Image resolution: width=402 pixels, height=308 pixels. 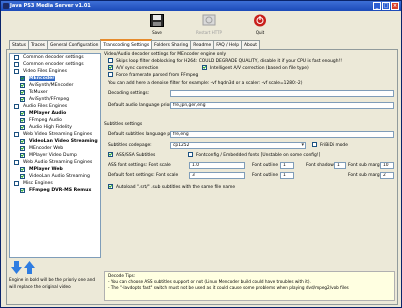 I want to click on group-title-subtitles: Subtitles settings, so click(x=123, y=124).